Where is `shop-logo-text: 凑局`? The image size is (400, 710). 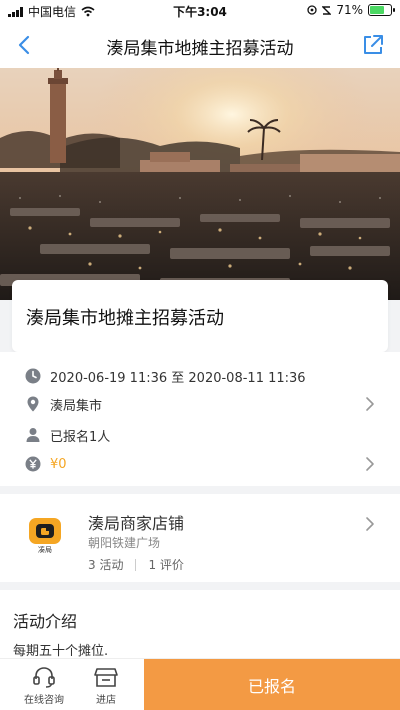 shop-logo-text: 凑局 is located at coordinates (45, 549).